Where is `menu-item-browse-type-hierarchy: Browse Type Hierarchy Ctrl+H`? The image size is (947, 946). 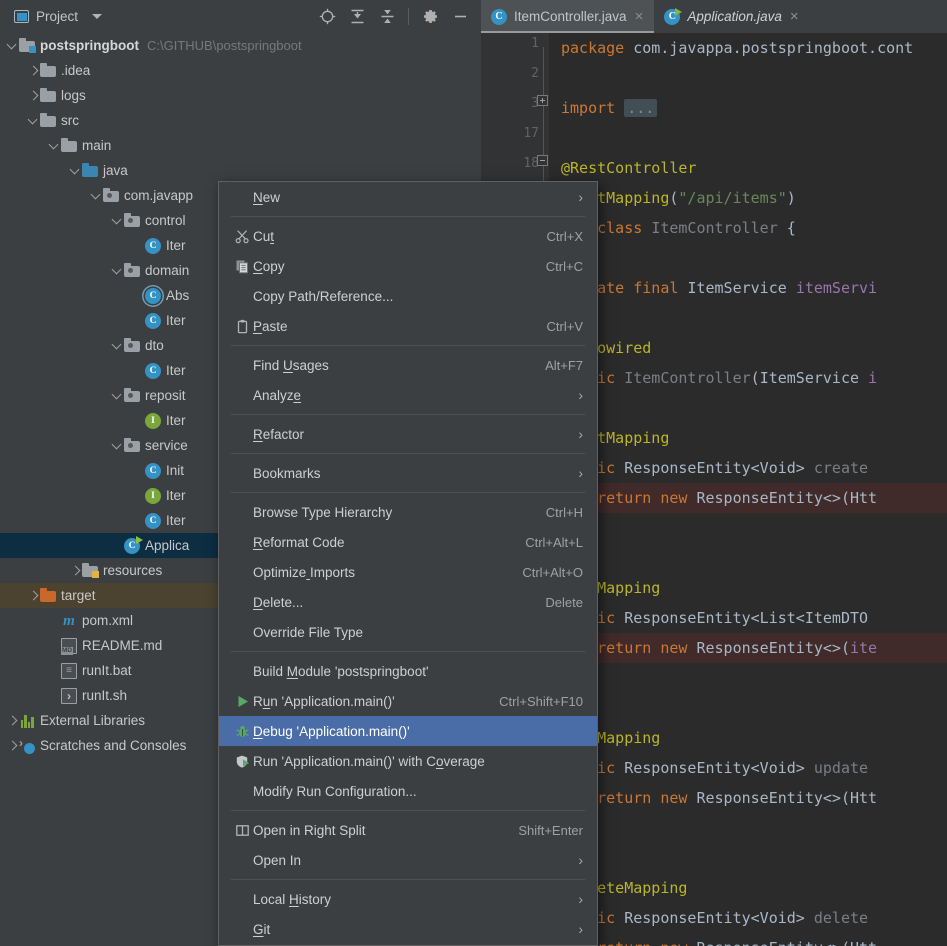
menu-item-browse-type-hierarchy: Browse Type Hierarchy Ctrl+H is located at coordinates (408, 512).